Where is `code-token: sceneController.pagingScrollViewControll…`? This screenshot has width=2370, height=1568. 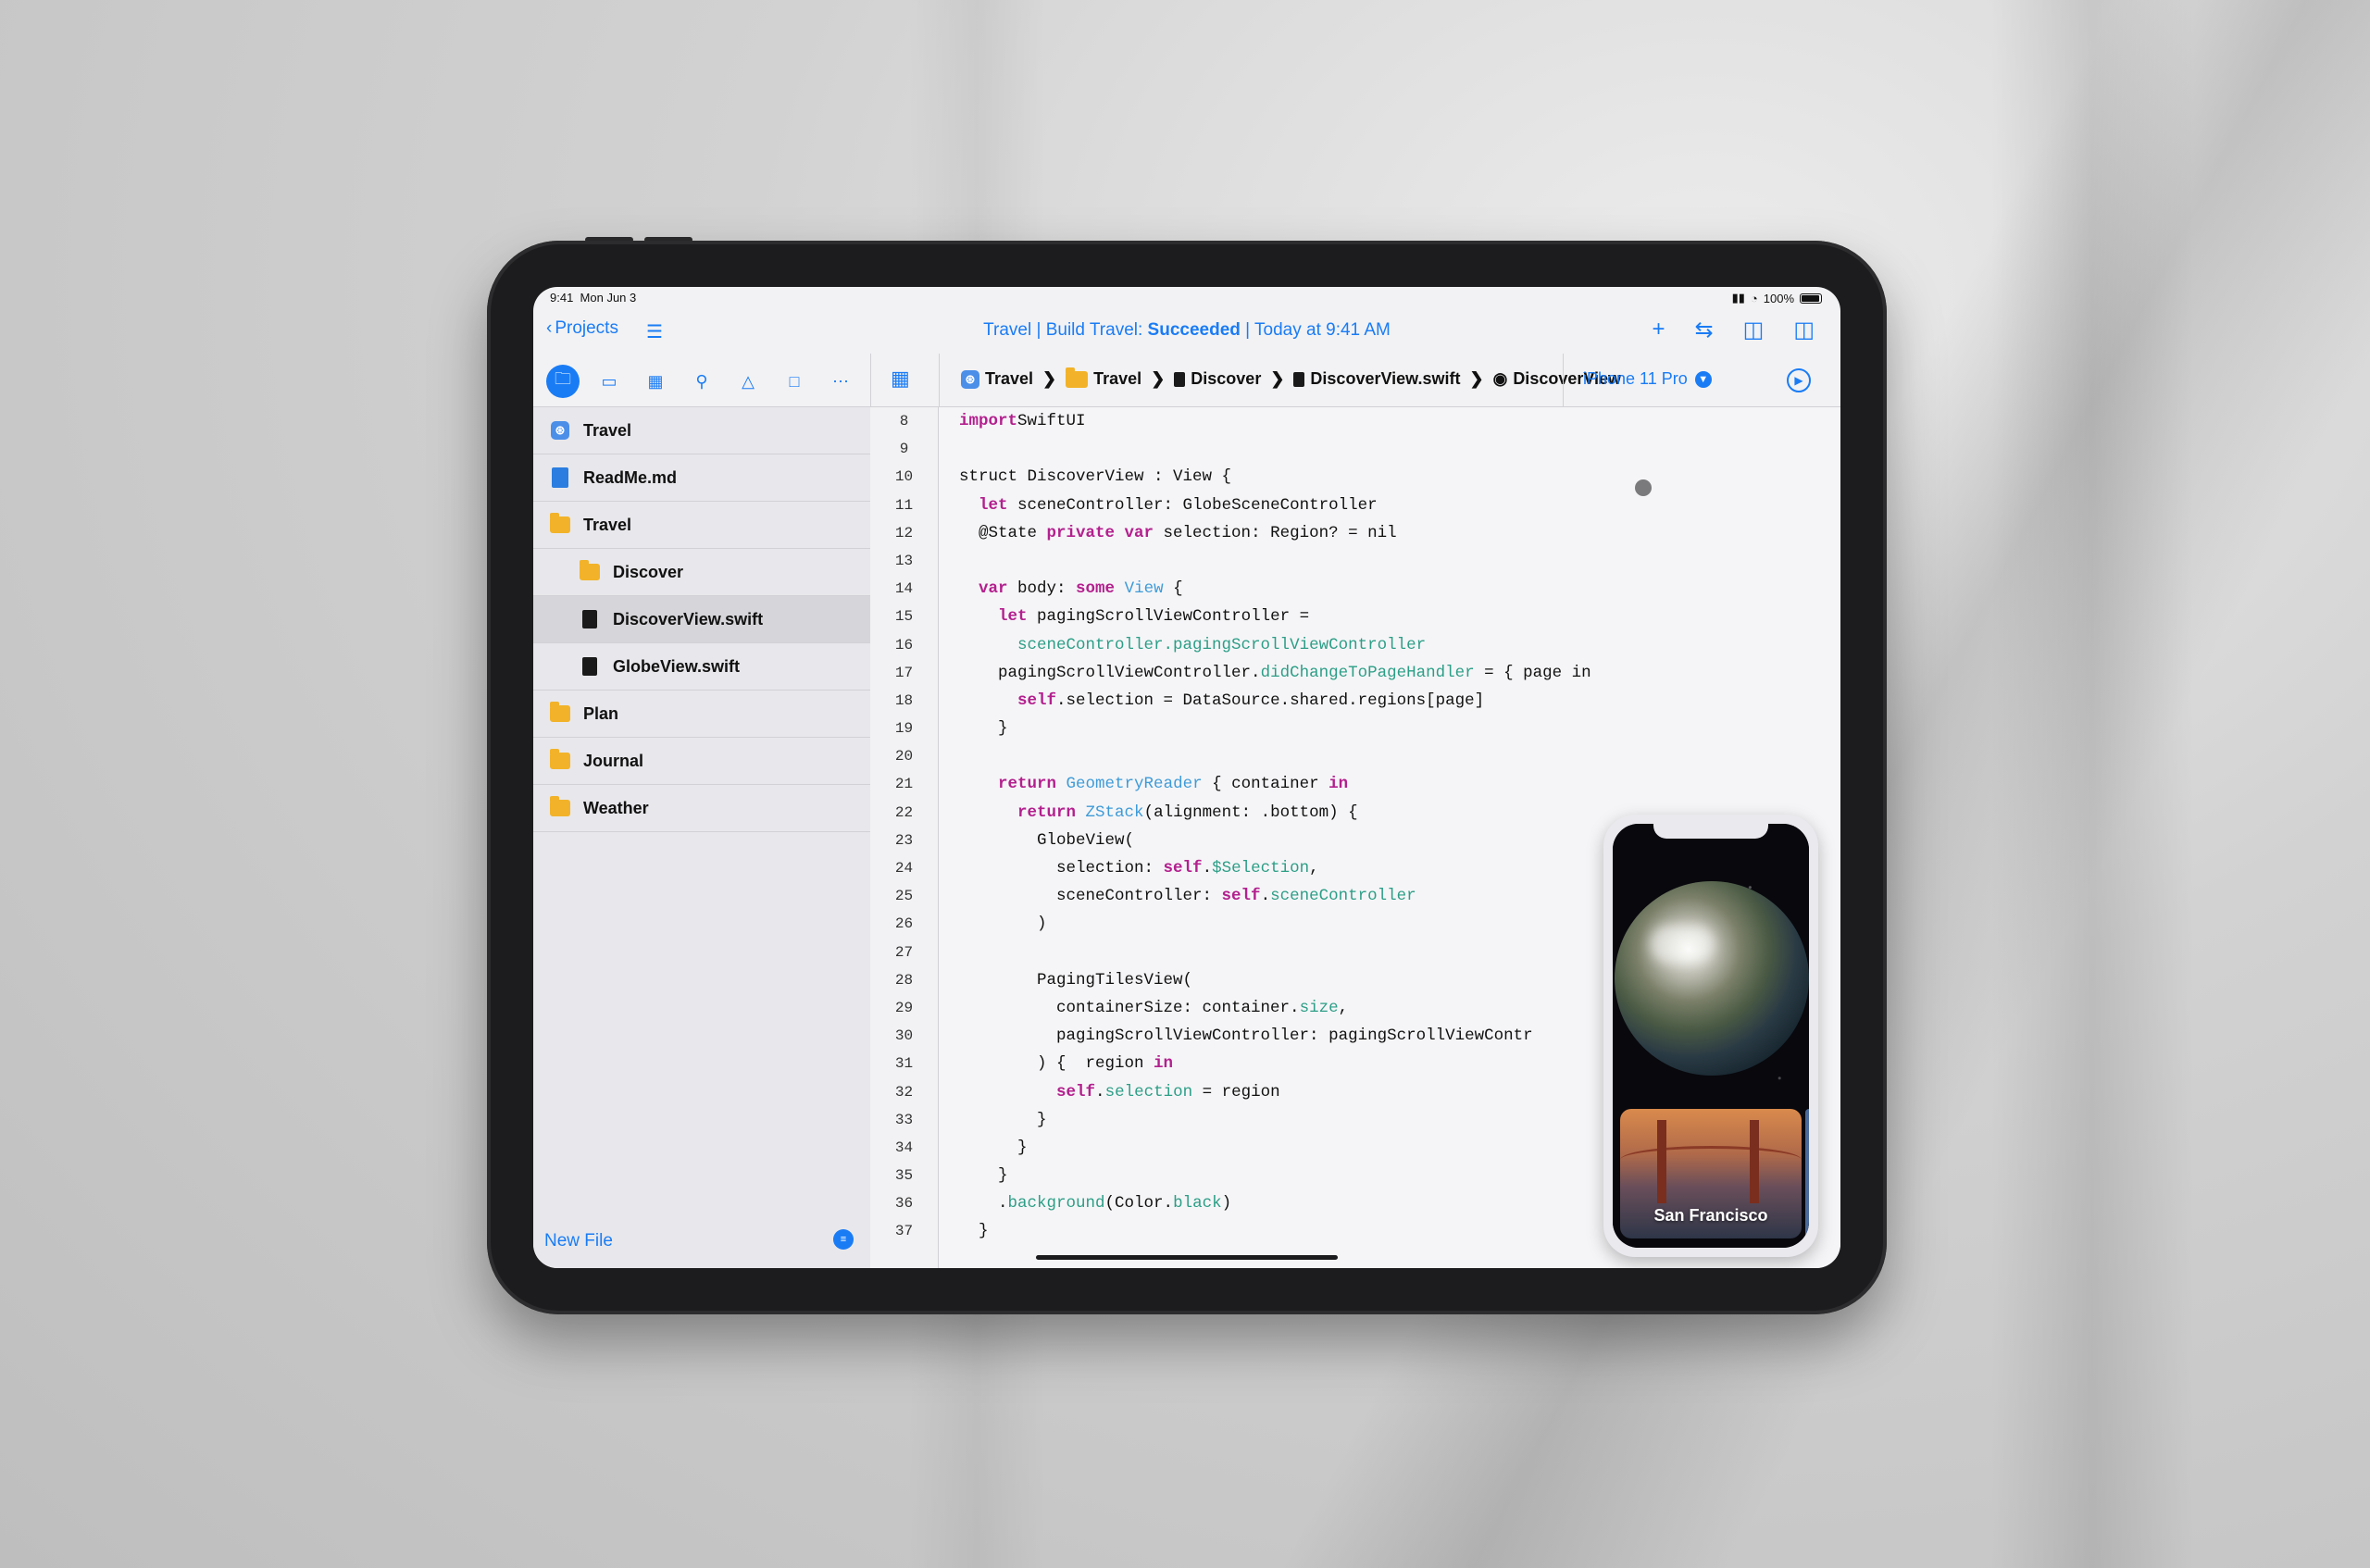 code-token: sceneController.pagingScrollViewControll… is located at coordinates (1222, 644).